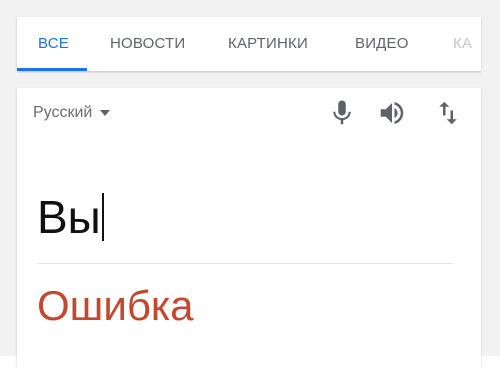  I want to click on source-language-select: Русский, so click(72, 113).